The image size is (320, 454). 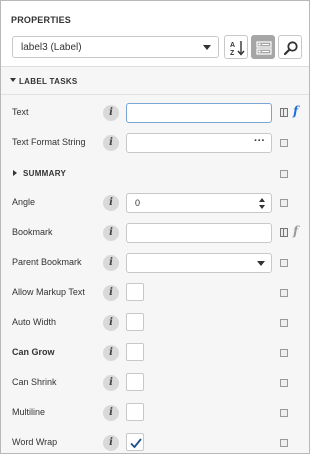 I want to click on property-row-text: Text i f, so click(x=155, y=113).